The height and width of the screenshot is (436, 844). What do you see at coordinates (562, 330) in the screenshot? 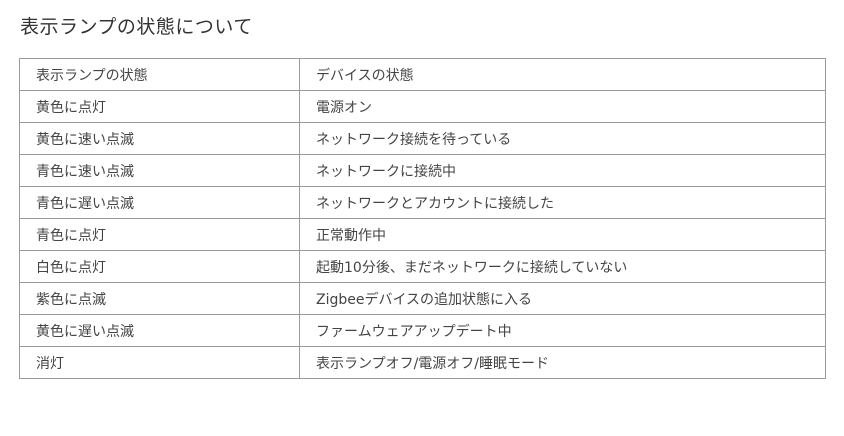
I see `device-state-cell: ファームウェアアップデート中` at bounding box center [562, 330].